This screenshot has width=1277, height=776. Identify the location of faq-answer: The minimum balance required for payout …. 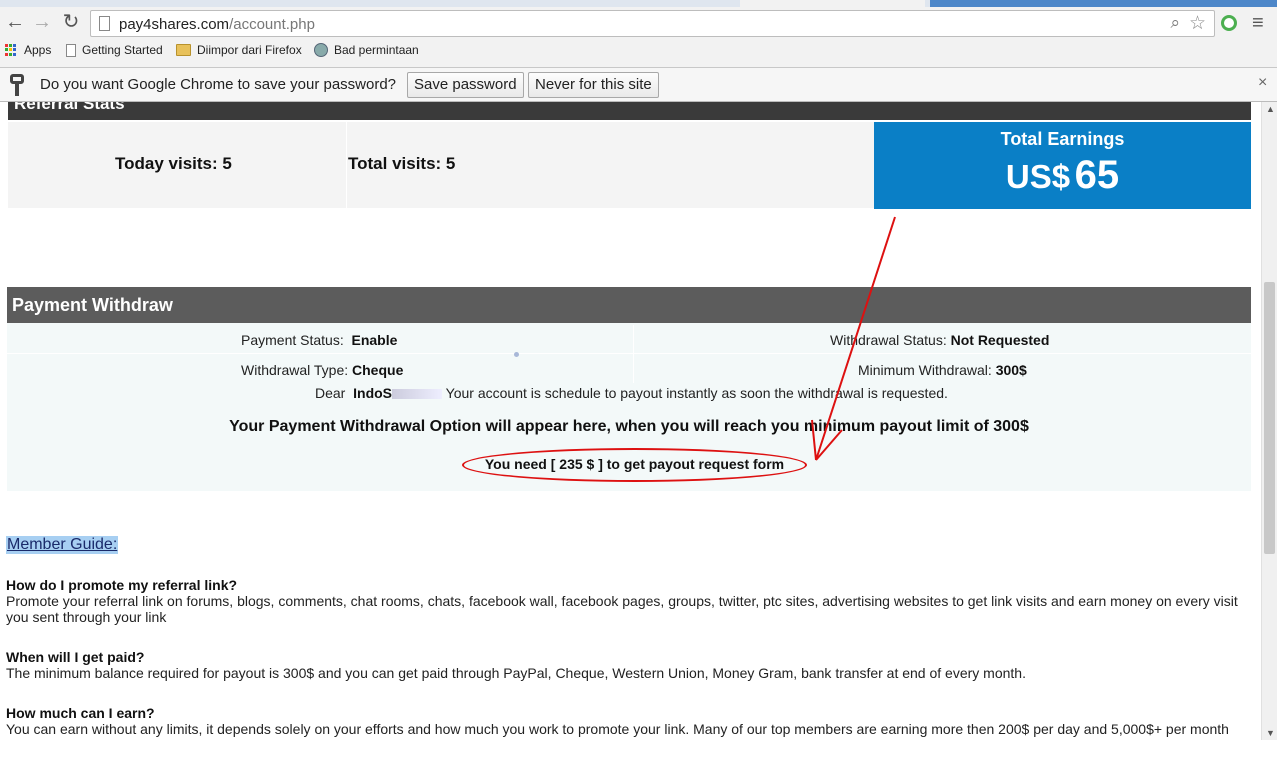
(516, 673).